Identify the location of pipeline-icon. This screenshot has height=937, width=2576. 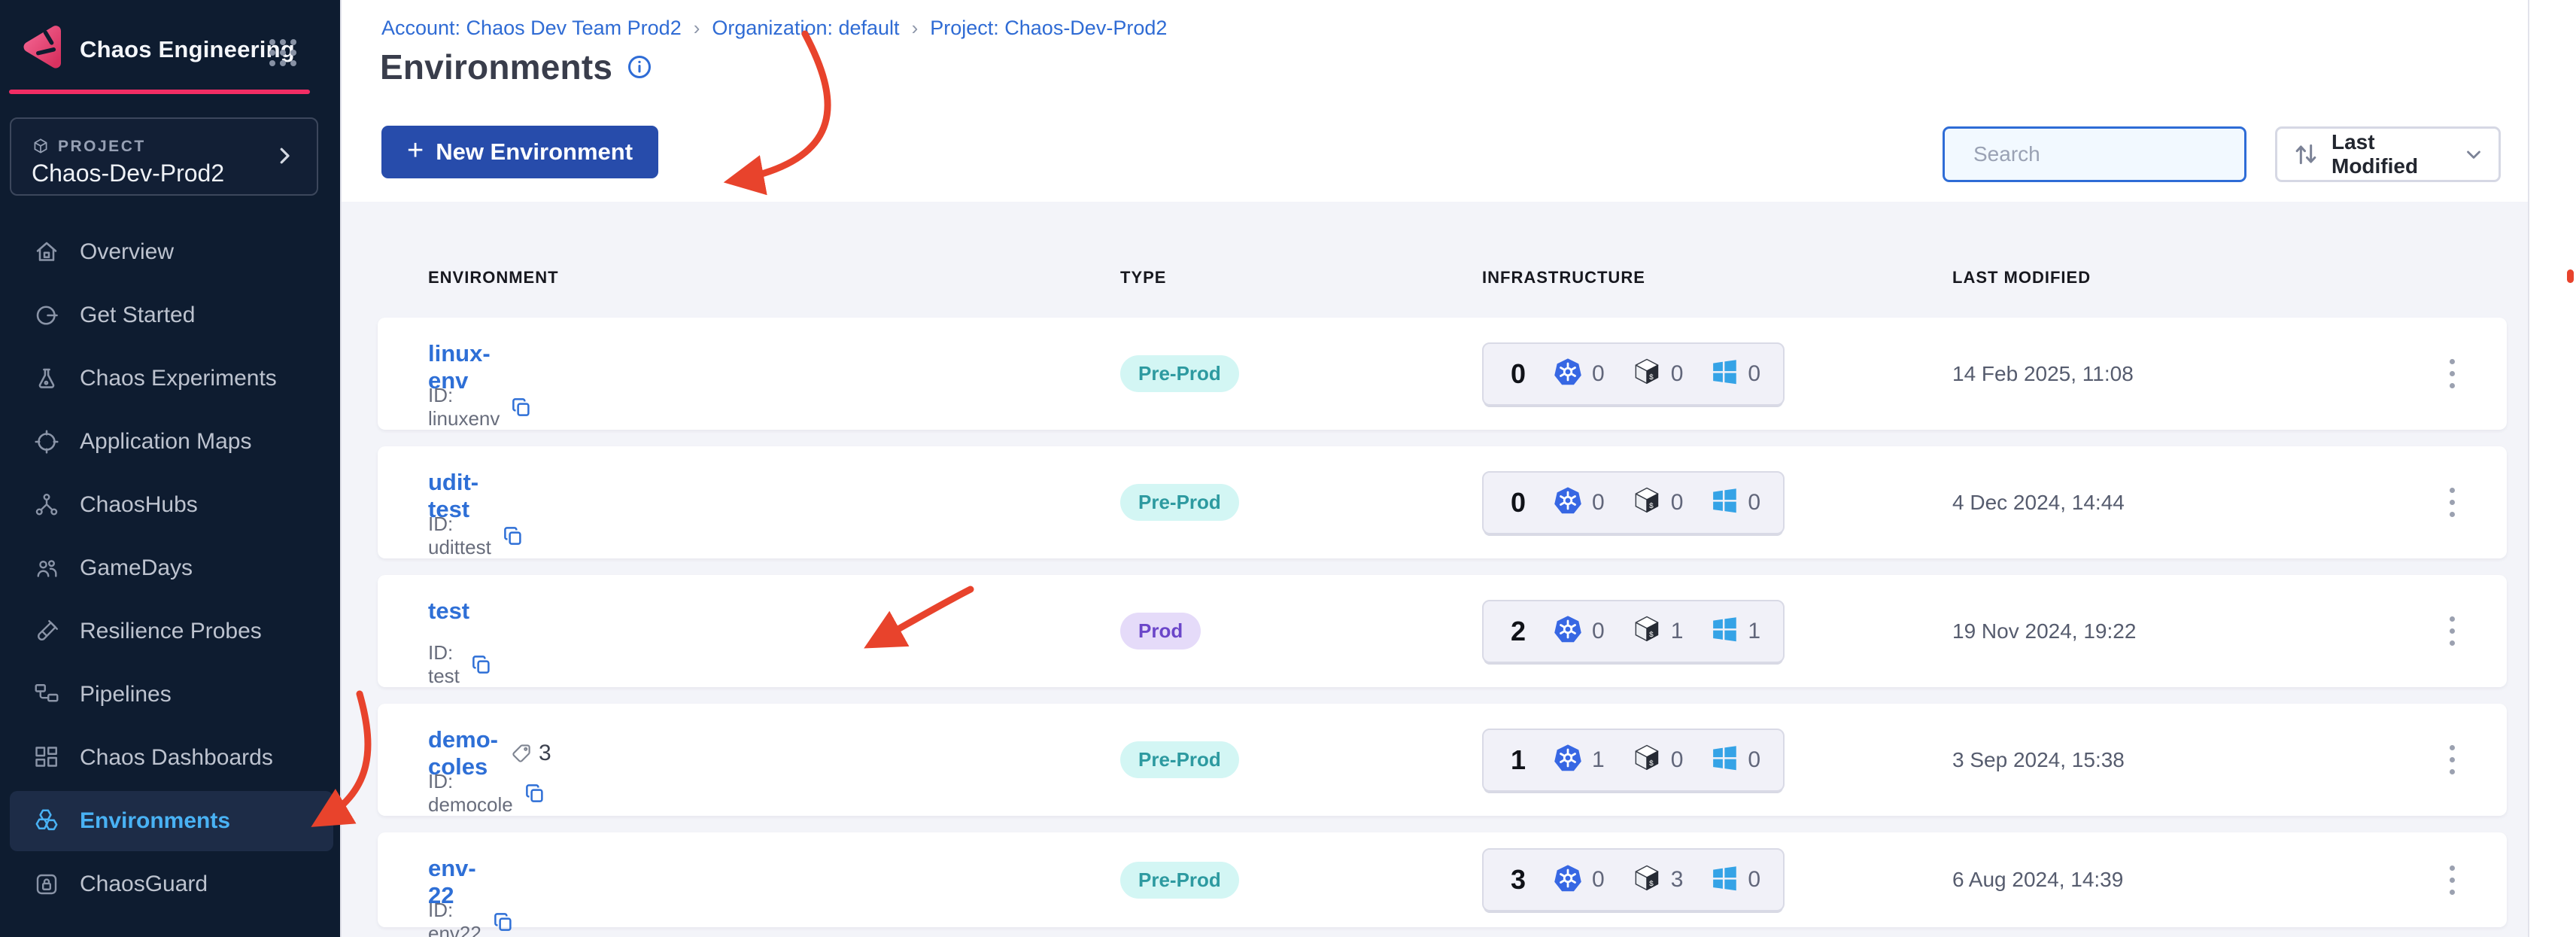
(47, 694).